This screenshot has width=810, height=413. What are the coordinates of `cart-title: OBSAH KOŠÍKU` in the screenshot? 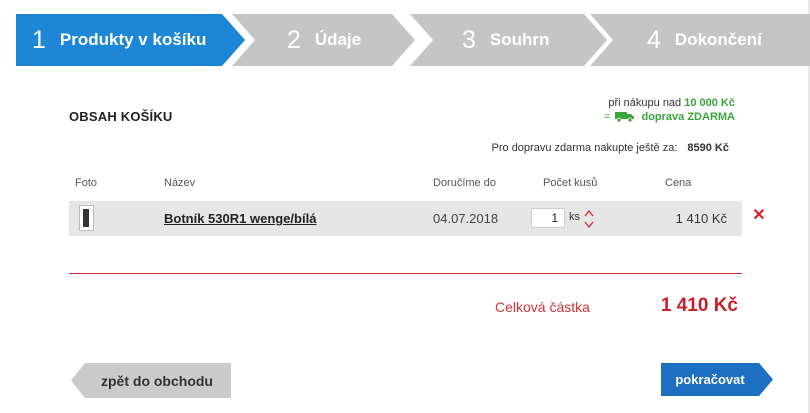 It's located at (121, 116).